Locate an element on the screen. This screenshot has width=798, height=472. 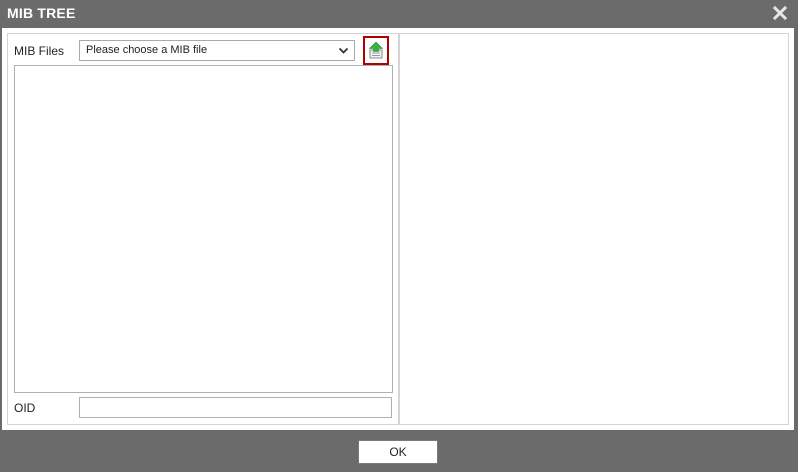
close-icon is located at coordinates (780, 13).